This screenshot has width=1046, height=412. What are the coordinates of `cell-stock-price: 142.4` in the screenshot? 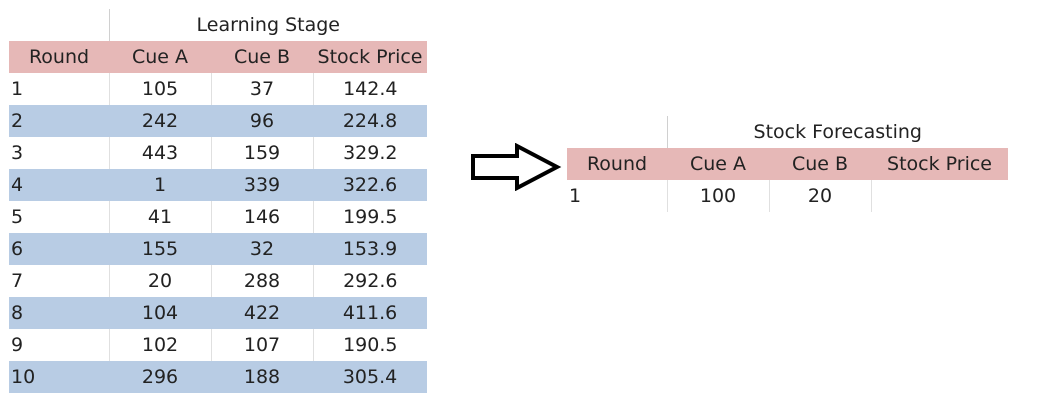 It's located at (370, 89).